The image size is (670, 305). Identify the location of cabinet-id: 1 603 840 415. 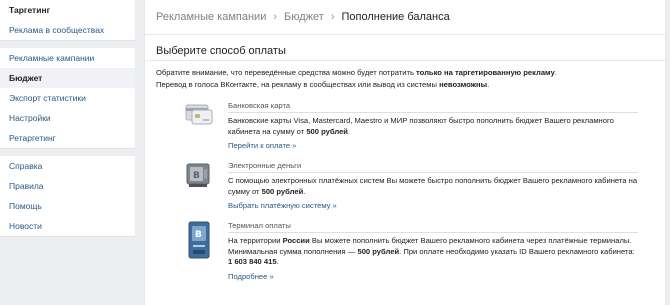
(252, 262).